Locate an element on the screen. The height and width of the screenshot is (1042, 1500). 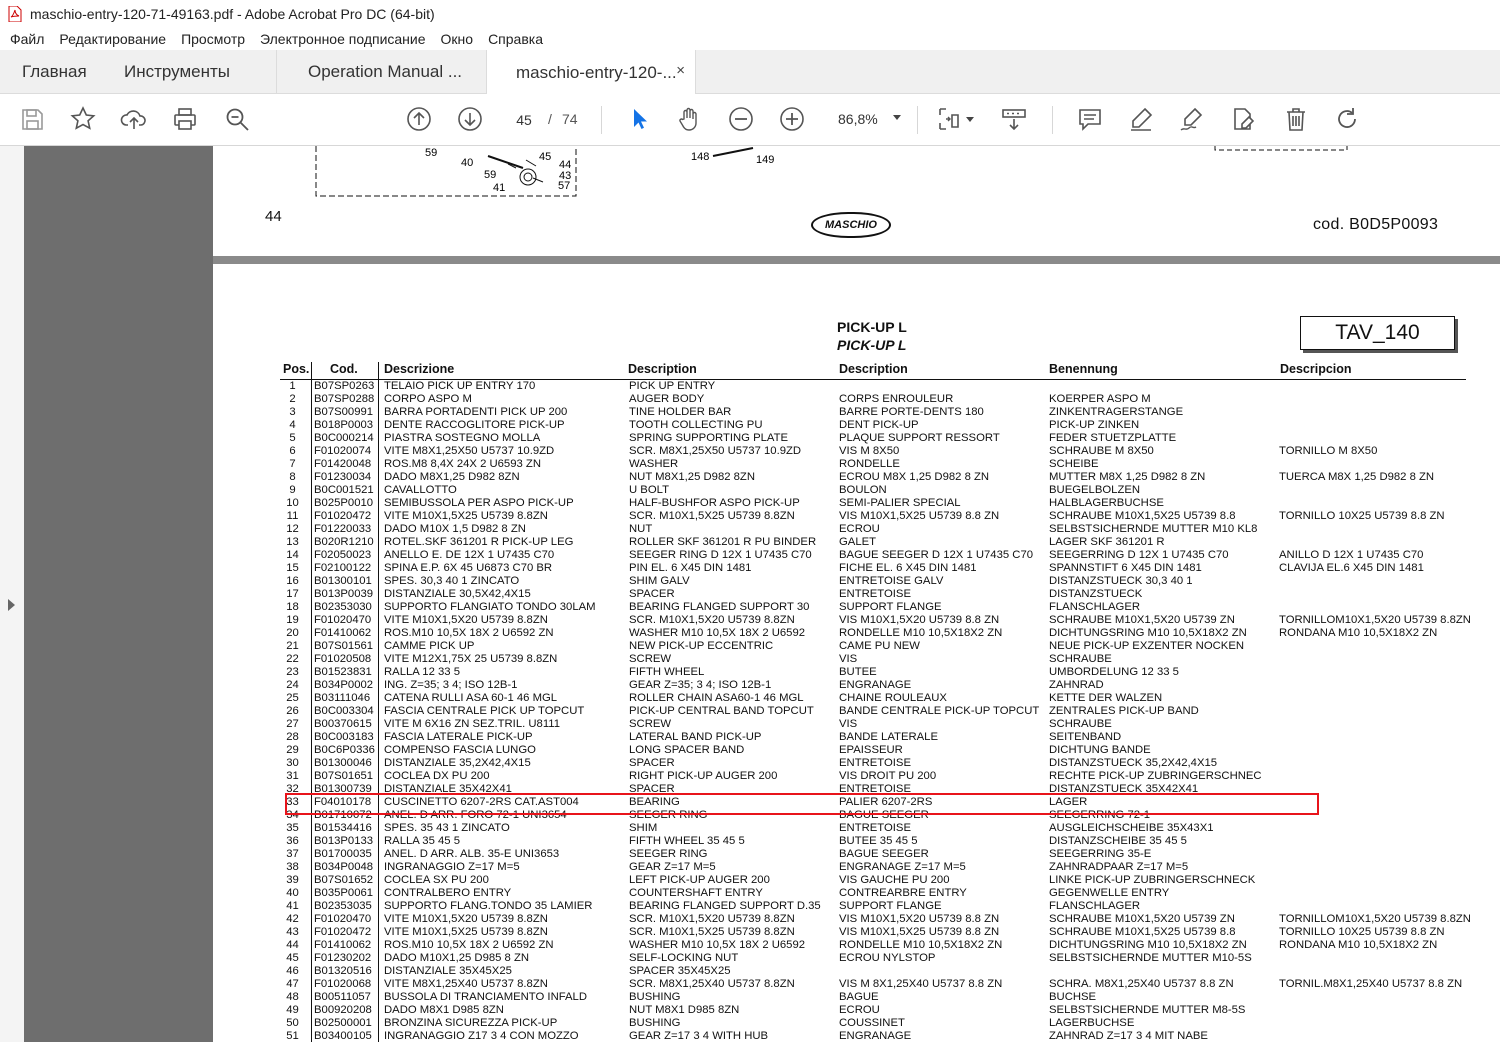
maschio-logo: MASCHIO is located at coordinates (851, 225).